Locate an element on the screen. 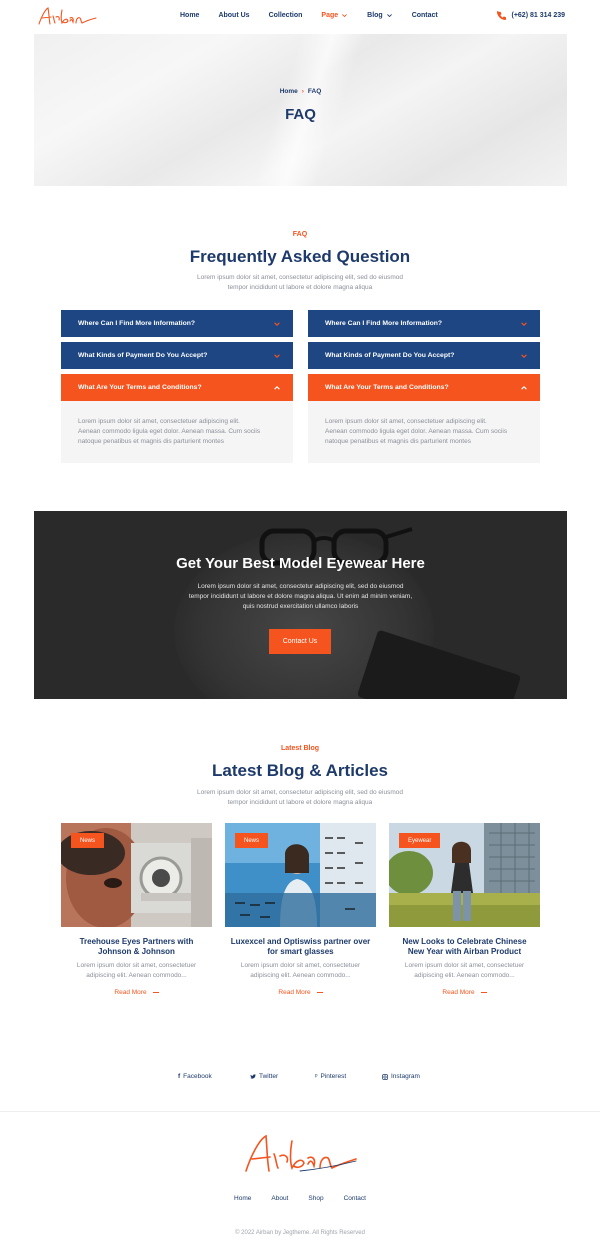 This screenshot has height=1253, width=600. phone-icon is located at coordinates (502, 15).